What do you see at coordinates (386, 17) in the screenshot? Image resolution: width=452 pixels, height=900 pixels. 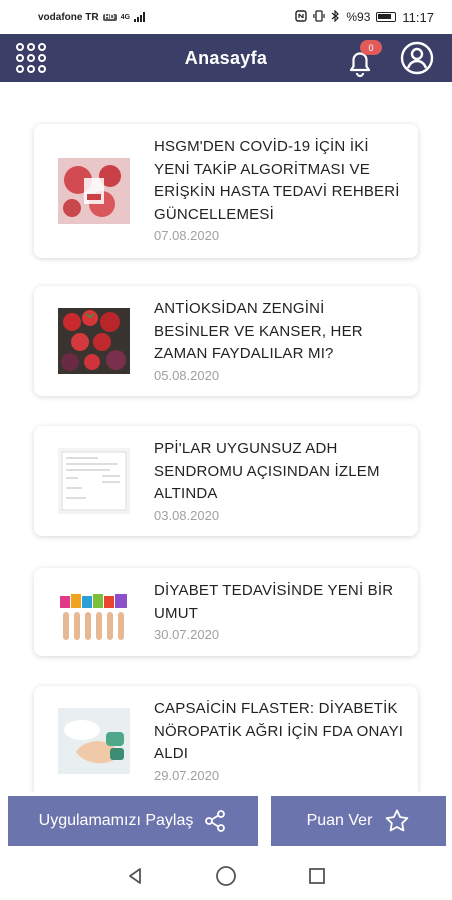 I see `battery-icon` at bounding box center [386, 17].